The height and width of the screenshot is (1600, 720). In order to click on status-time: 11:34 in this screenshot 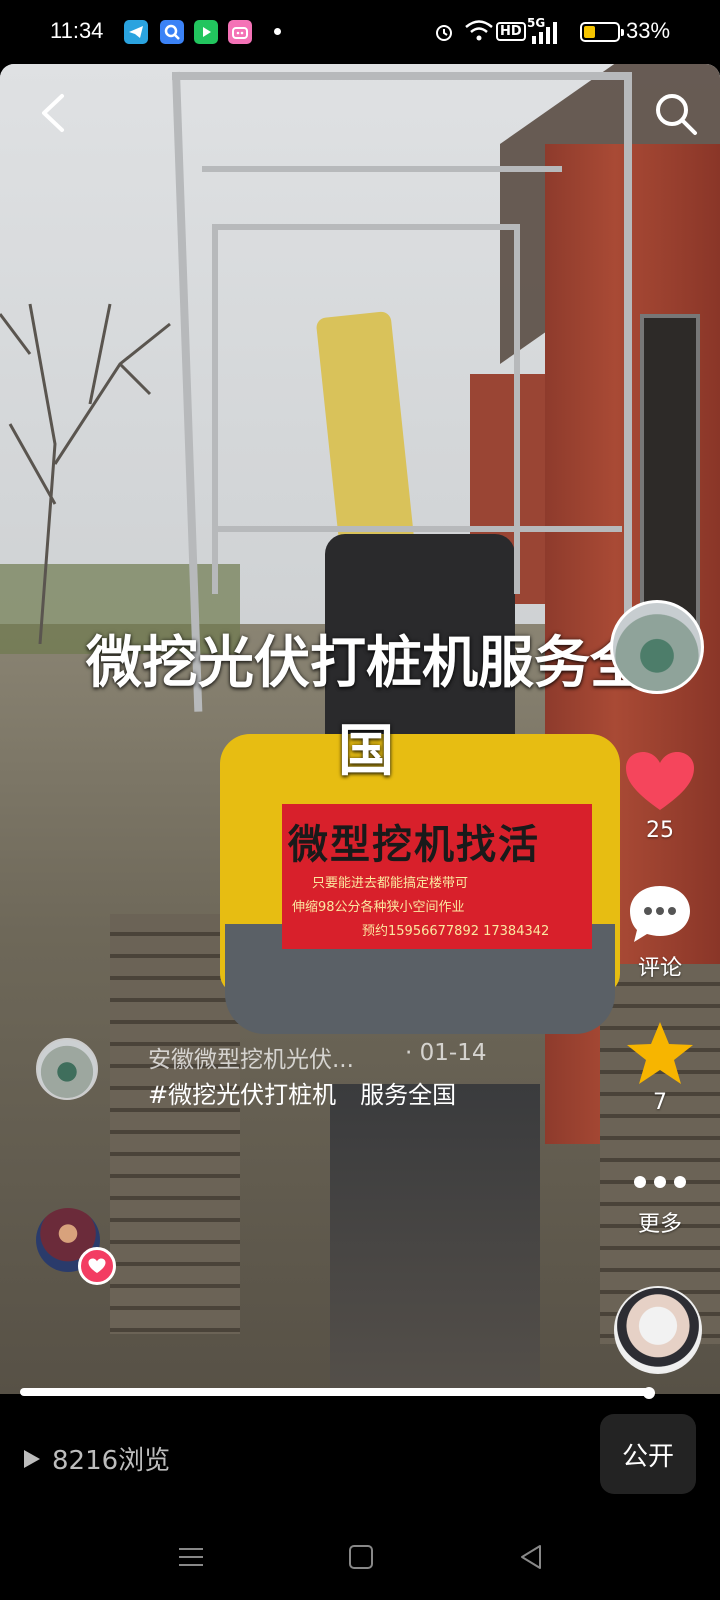, I will do `click(77, 30)`.